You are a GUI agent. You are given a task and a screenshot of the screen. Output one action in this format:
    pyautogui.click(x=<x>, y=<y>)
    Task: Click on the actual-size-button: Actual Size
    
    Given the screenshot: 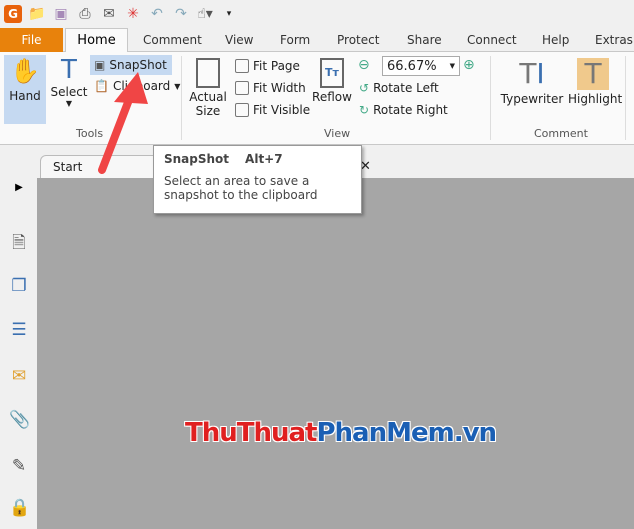 What is the action you would take?
    pyautogui.click(x=208, y=88)
    